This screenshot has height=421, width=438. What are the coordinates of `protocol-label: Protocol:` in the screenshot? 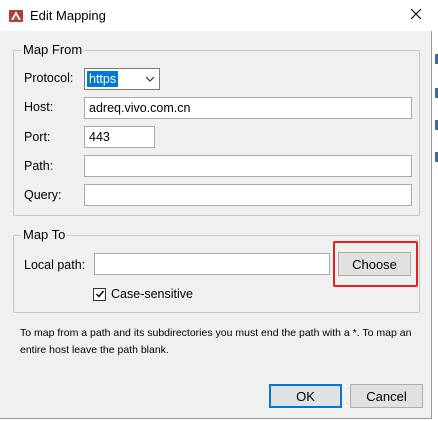 It's located at (49, 78).